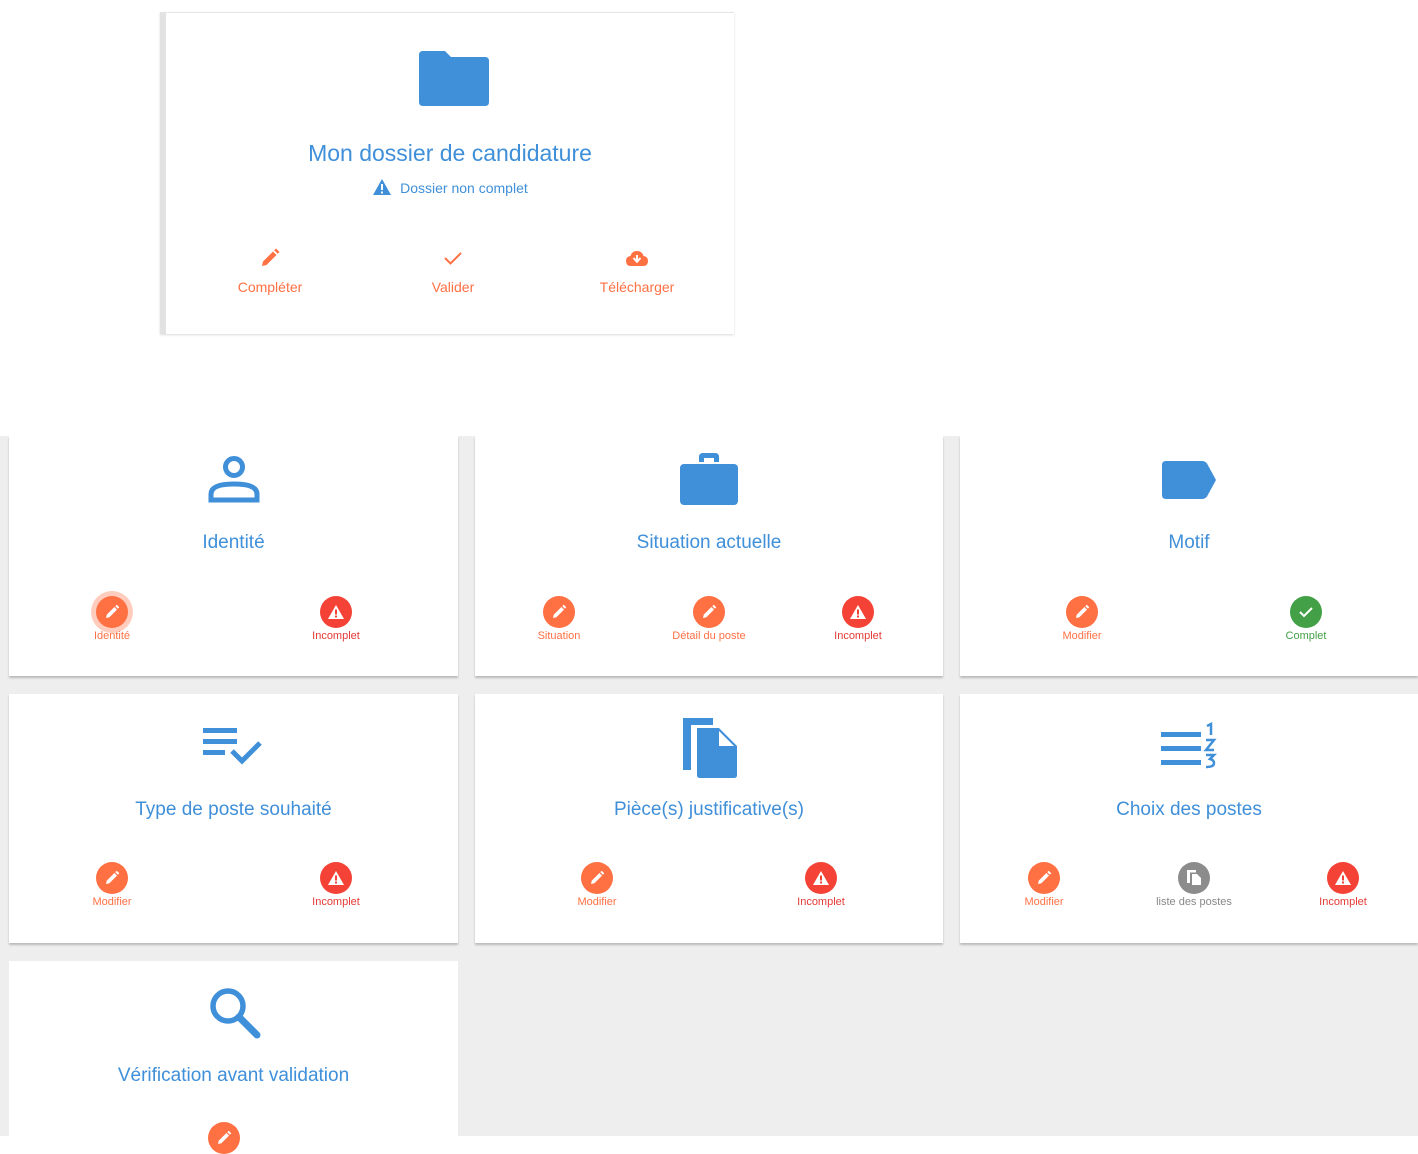  I want to click on section-title: Situation actuelle, so click(709, 542).